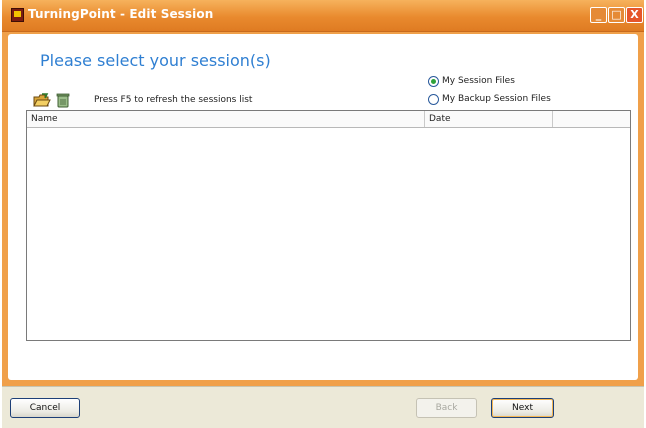 The image size is (646, 428). Describe the element at coordinates (42, 100) in the screenshot. I see `open-folder-icon` at that location.